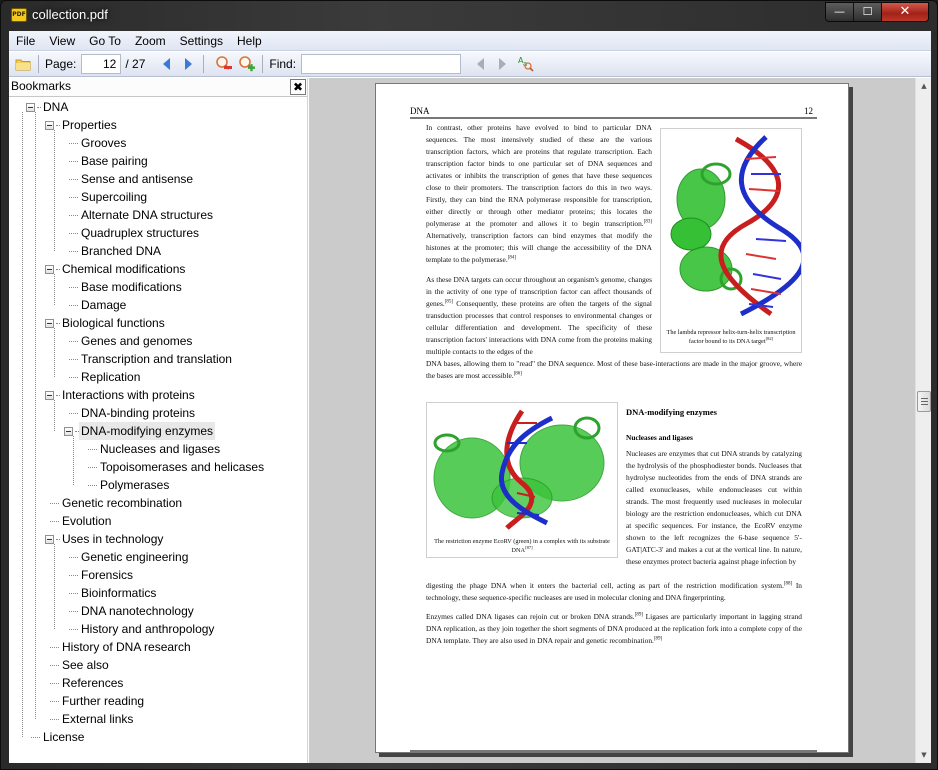 This screenshot has width=938, height=770. What do you see at coordinates (128, 395) in the screenshot?
I see `bookmark-item: Interactions with proteins` at bounding box center [128, 395].